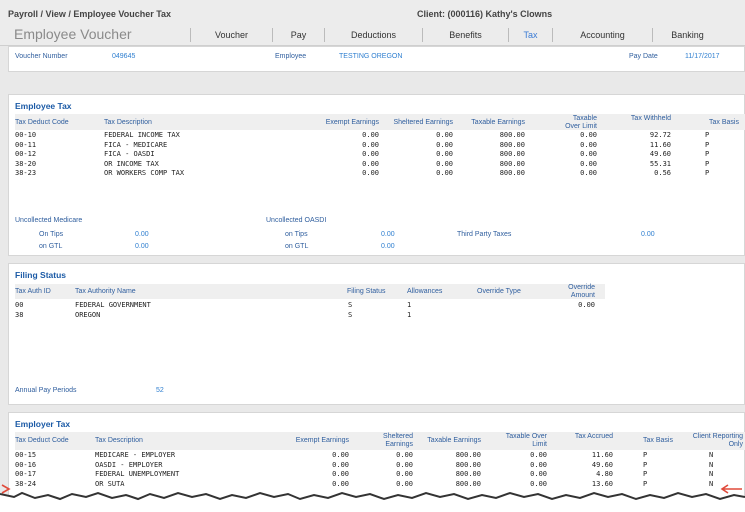  What do you see at coordinates (142, 234) in the screenshot?
I see `medicare-on-tips-value: 0.00` at bounding box center [142, 234].